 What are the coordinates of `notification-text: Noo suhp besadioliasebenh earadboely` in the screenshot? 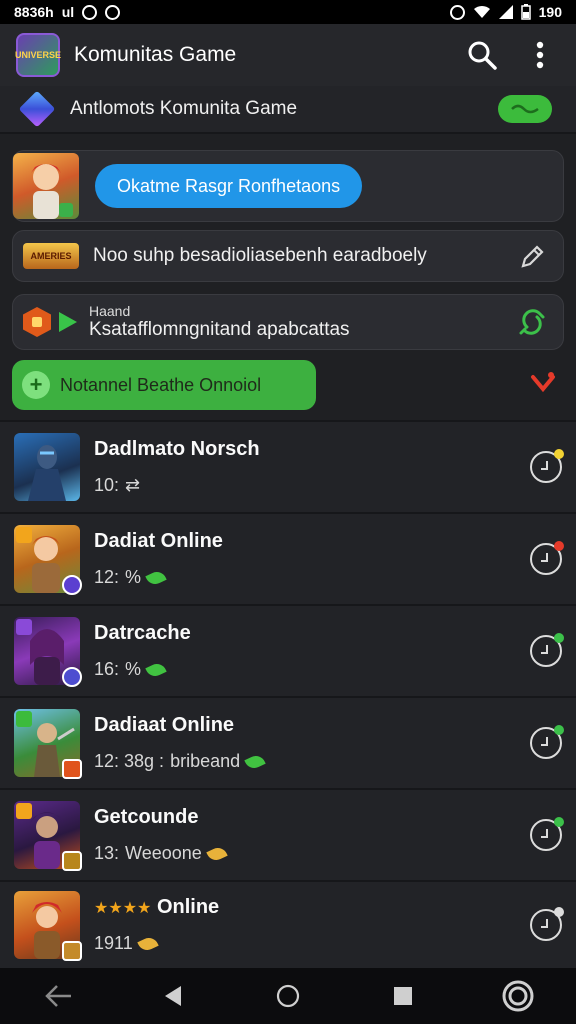 It's located at (260, 255).